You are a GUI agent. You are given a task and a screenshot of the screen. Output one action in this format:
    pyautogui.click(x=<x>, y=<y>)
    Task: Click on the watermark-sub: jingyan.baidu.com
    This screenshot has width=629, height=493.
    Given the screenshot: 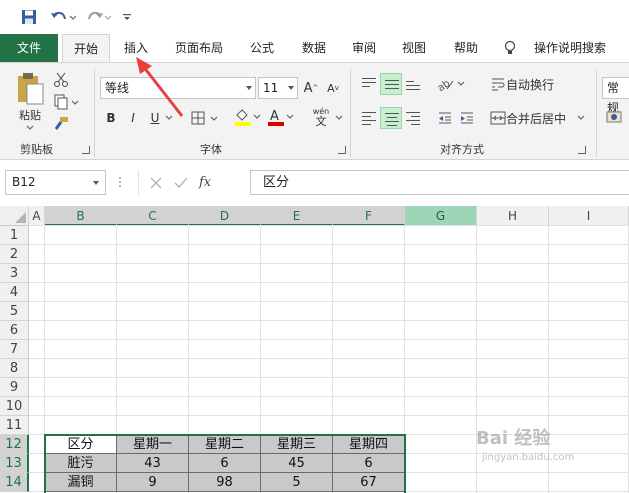 What is the action you would take?
    pyautogui.click(x=528, y=457)
    